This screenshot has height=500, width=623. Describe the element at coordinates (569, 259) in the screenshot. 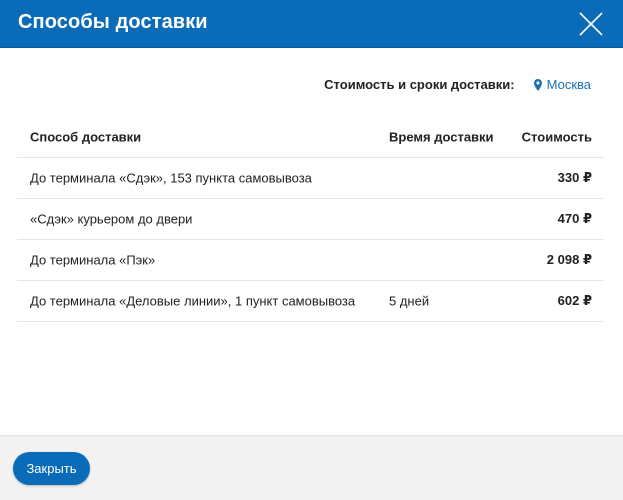

I see `delivery-price: 2 098 ₽` at that location.